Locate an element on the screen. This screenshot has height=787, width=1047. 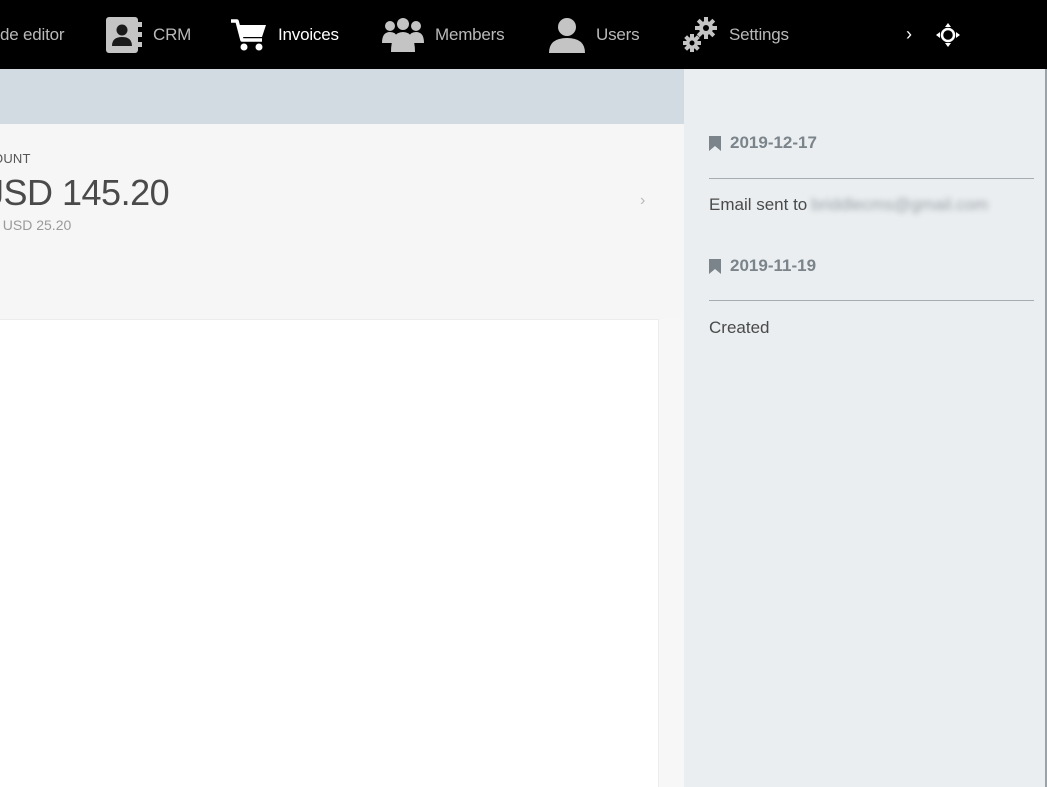
timeline-event-text: Created is located at coordinates (739, 328).